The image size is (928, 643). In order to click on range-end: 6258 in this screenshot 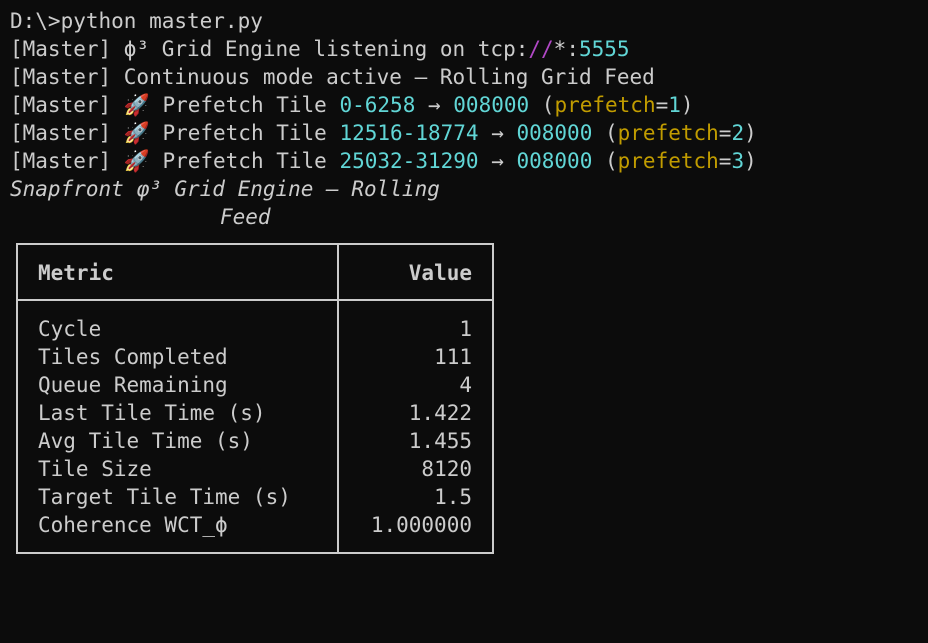, I will do `click(390, 105)`.